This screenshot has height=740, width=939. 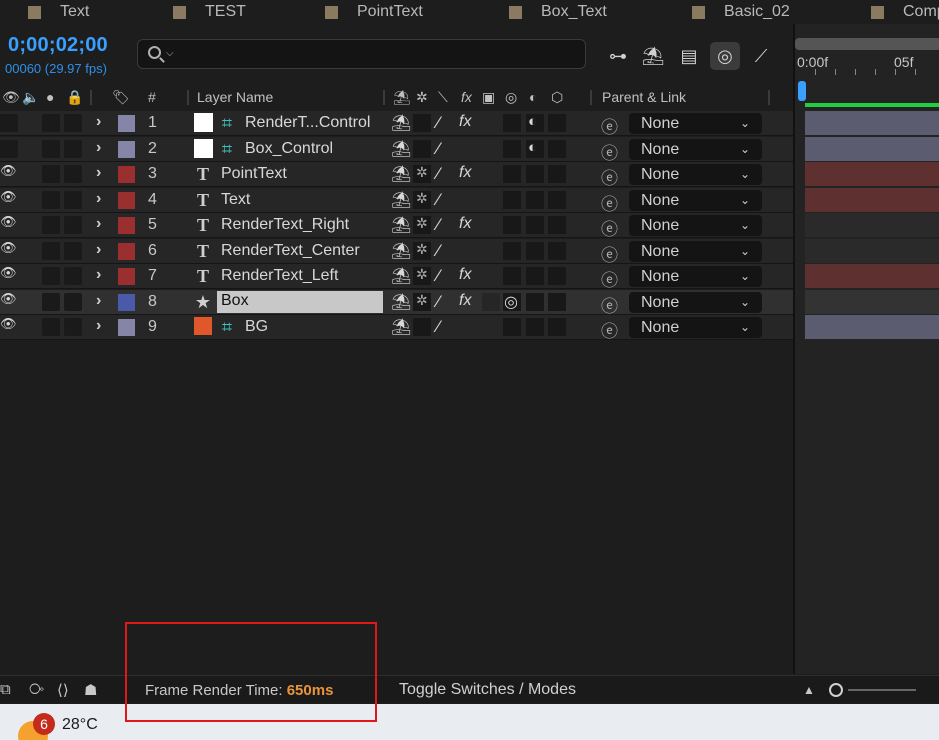 What do you see at coordinates (361, 54) in the screenshot?
I see `search-input: ⌵` at bounding box center [361, 54].